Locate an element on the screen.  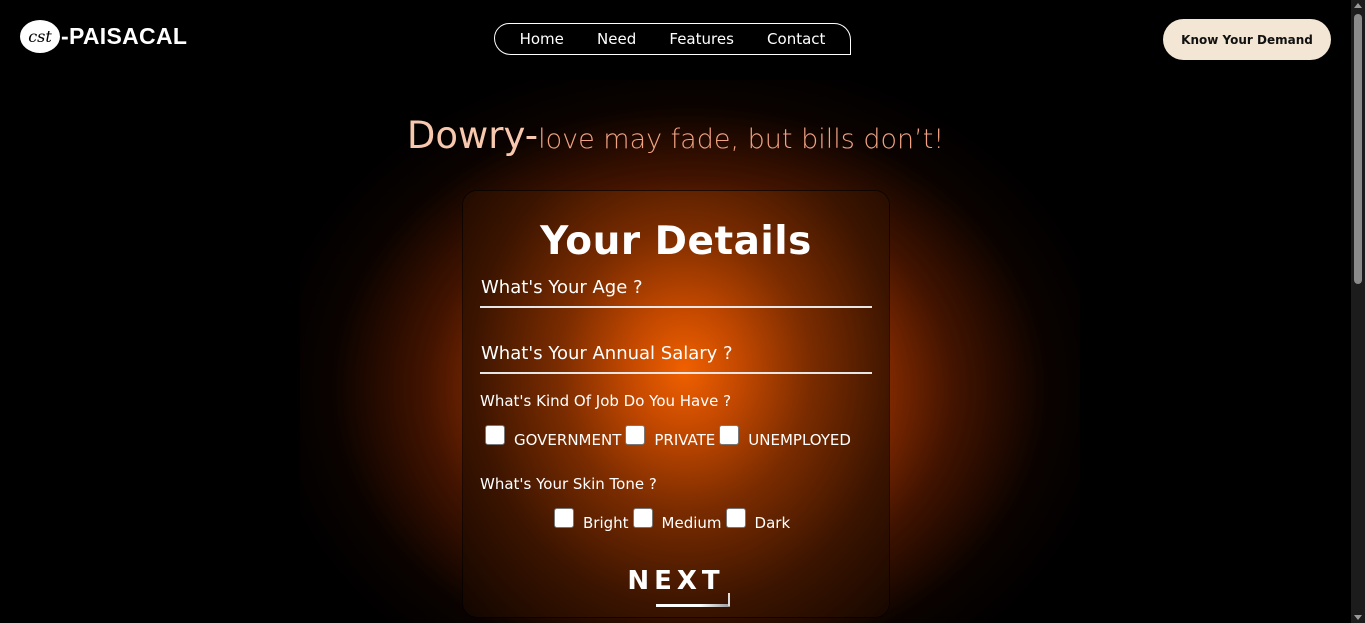
brand-logo: cst -PAISACAL is located at coordinates (103, 36).